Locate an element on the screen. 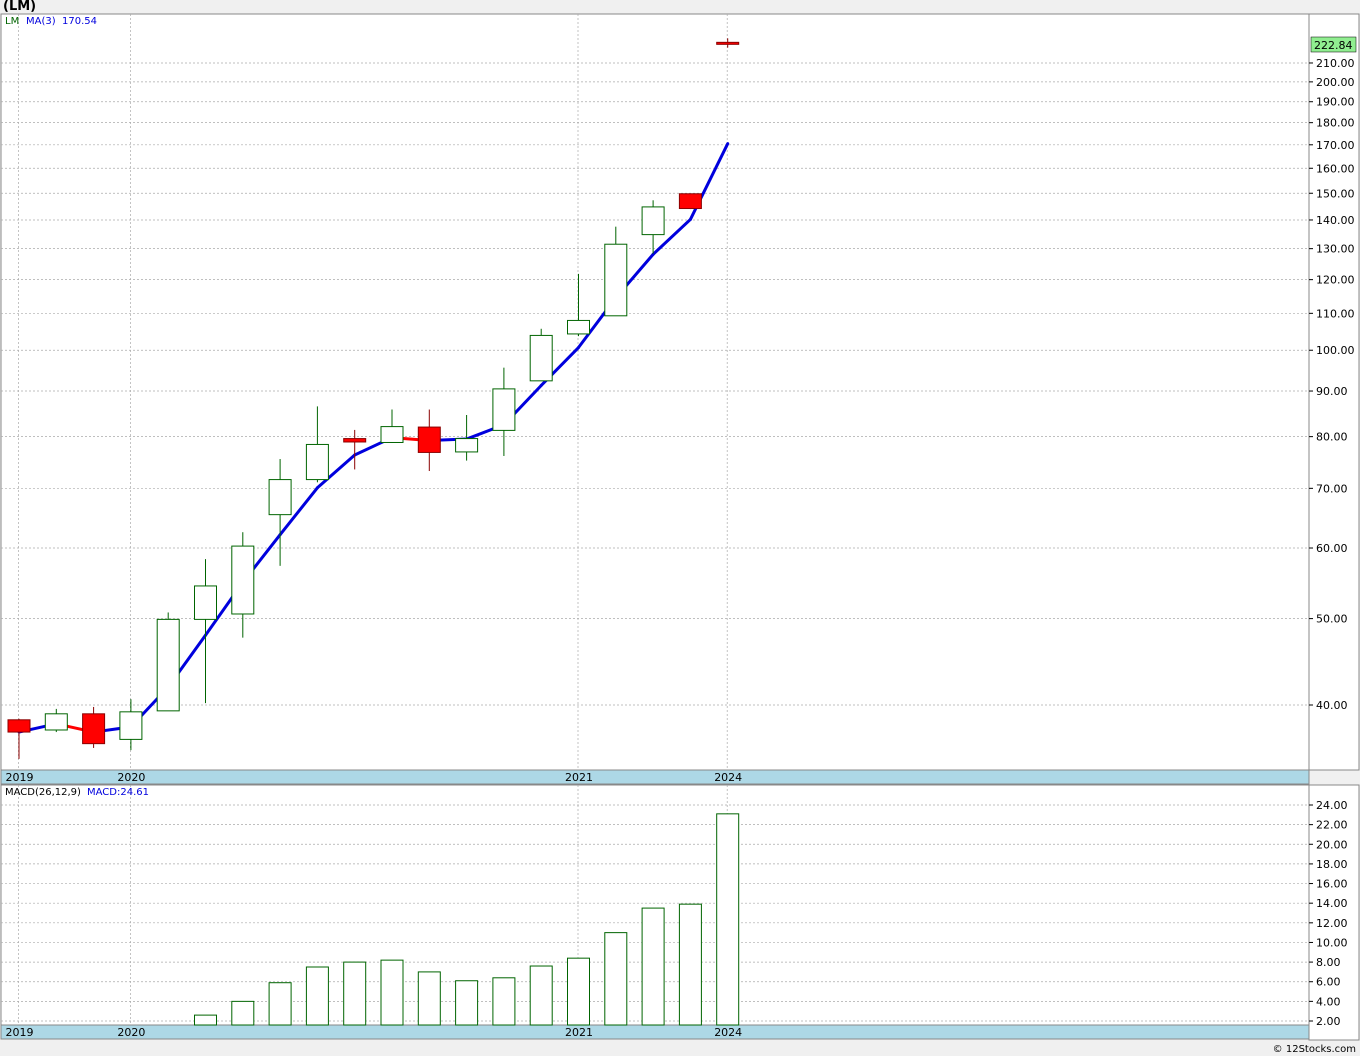 This screenshot has width=1360, height=1056. macd-legend-label: MACD(26,12,9) is located at coordinates (43, 792).